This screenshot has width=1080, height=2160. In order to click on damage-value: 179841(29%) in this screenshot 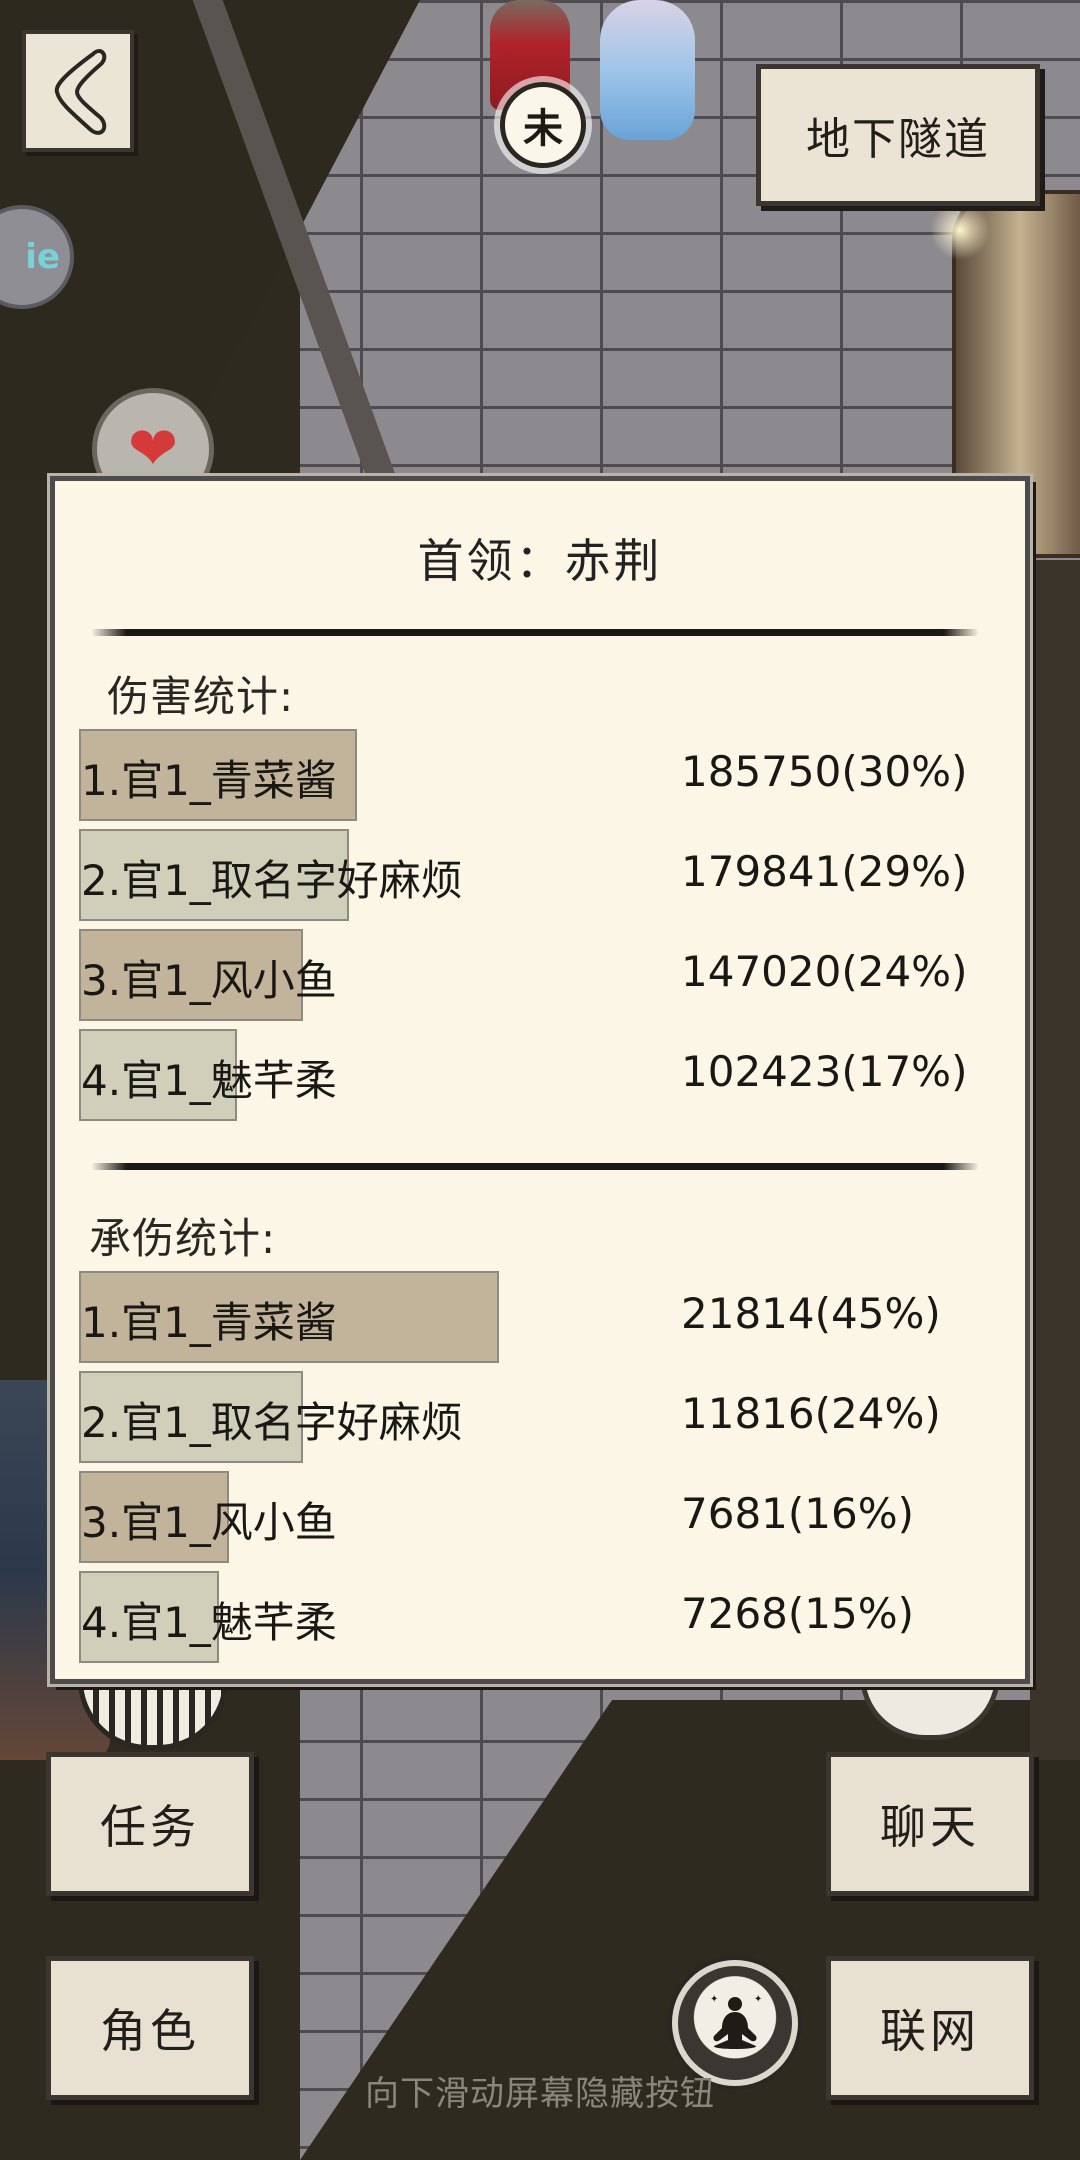, I will do `click(824, 871)`.